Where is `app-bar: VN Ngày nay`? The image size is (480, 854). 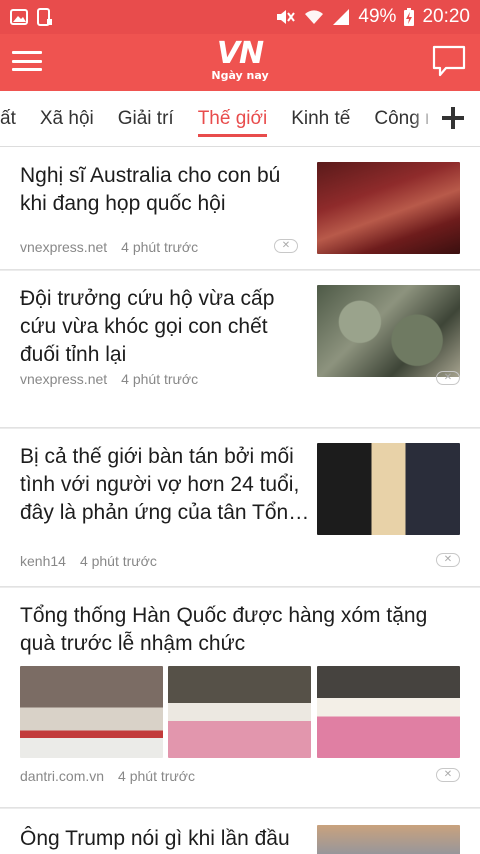
app-bar: VN Ngày nay is located at coordinates (240, 62).